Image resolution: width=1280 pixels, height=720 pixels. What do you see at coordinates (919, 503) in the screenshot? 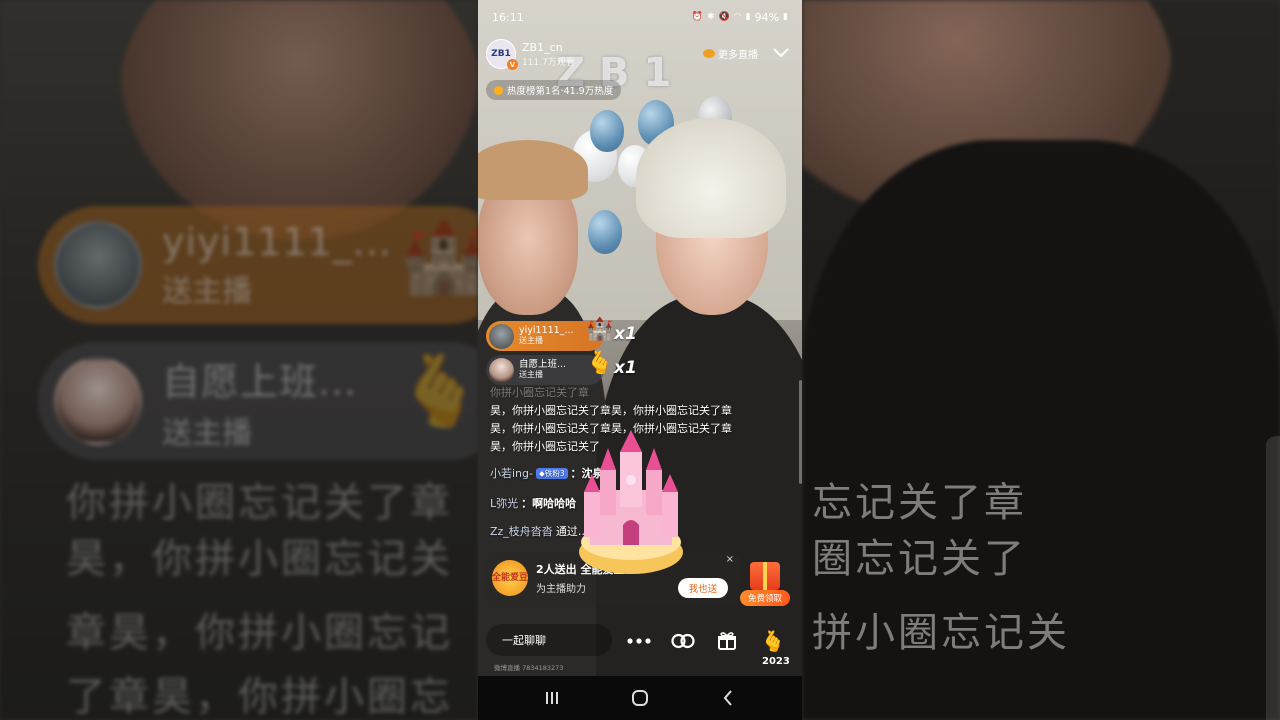
I see `blurred-comment: 忘记关了章` at bounding box center [919, 503].